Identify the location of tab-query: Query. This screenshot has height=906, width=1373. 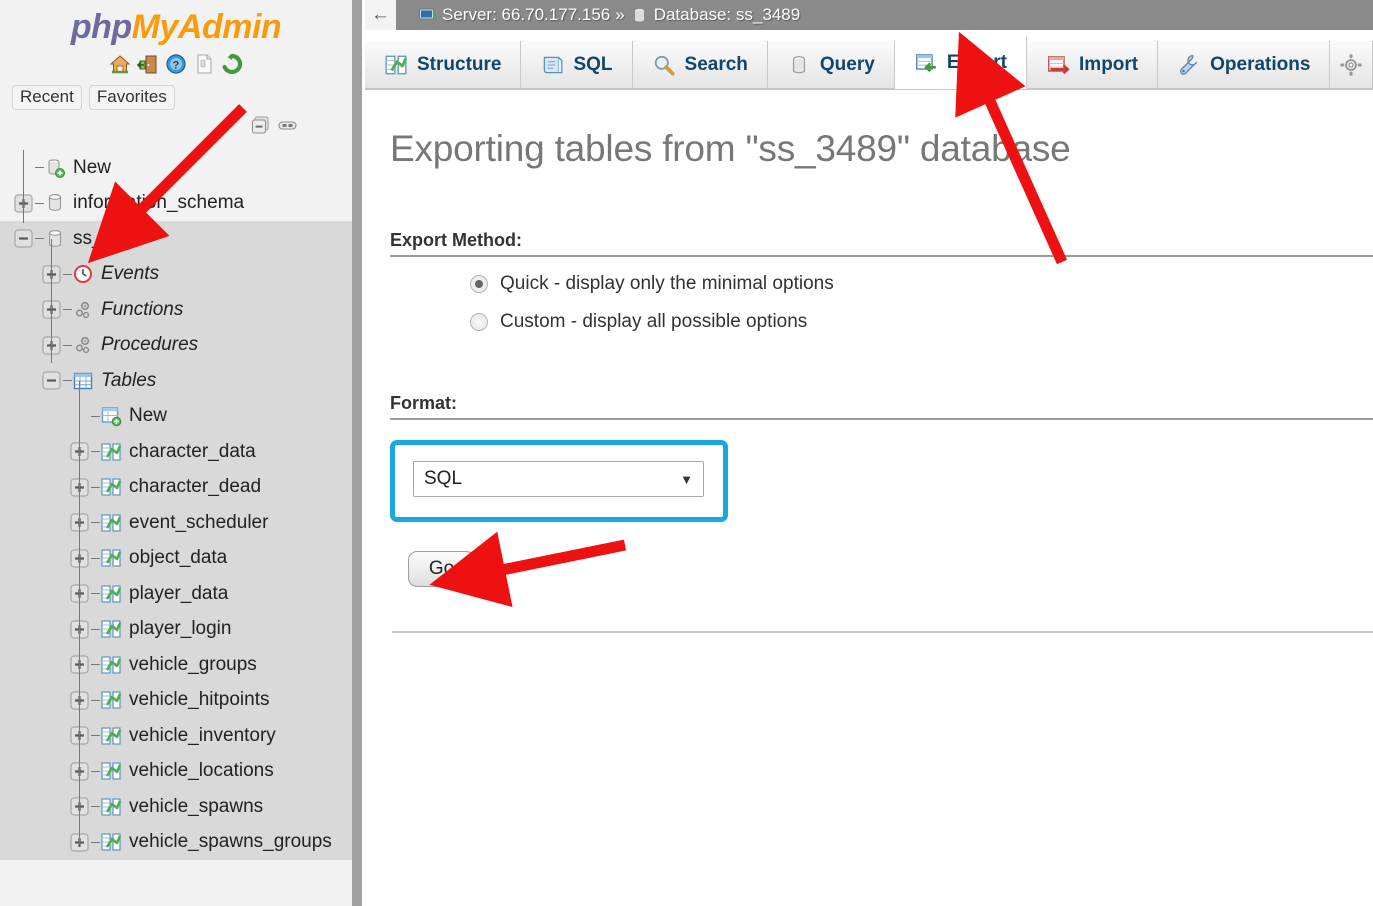
(831, 65).